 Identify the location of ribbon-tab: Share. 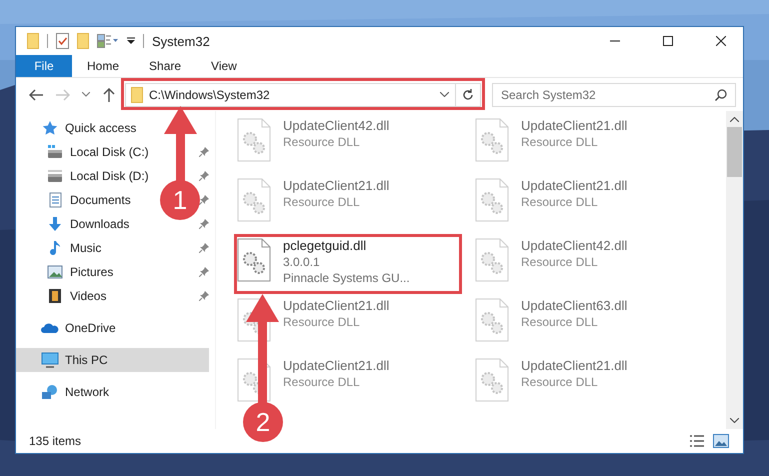
(165, 66).